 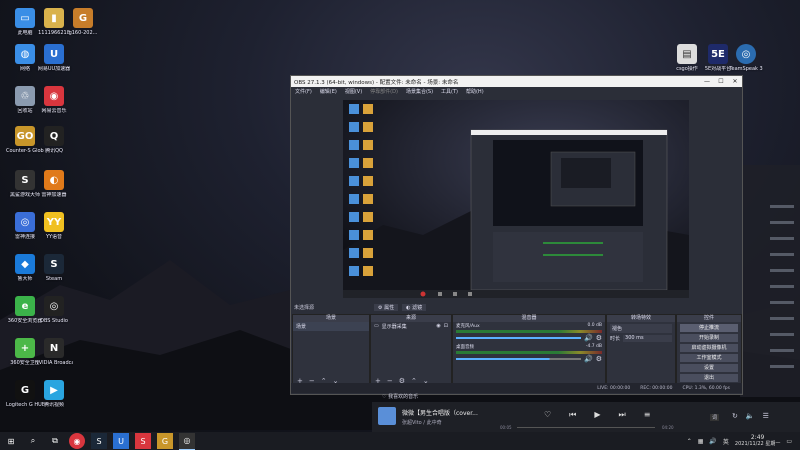 I want to click on virtual-camera-button: 启动虚拟摄像机, so click(x=709, y=348).